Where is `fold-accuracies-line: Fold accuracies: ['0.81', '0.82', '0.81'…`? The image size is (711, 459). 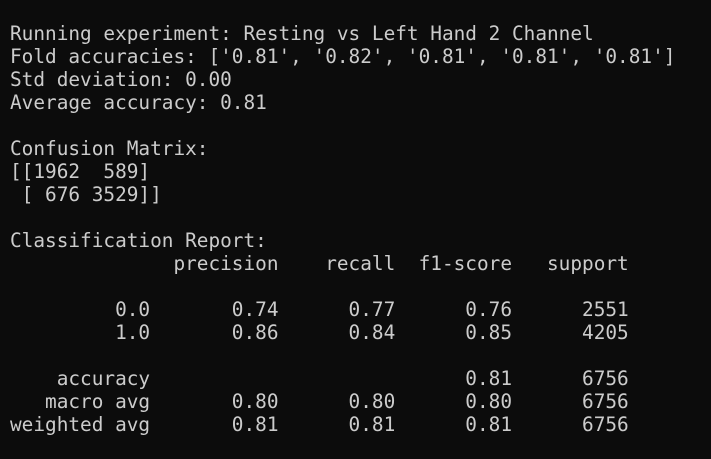
fold-accuracies-line: Fold accuracies: ['0.81', '0.82', '0.81'… is located at coordinates (343, 56).